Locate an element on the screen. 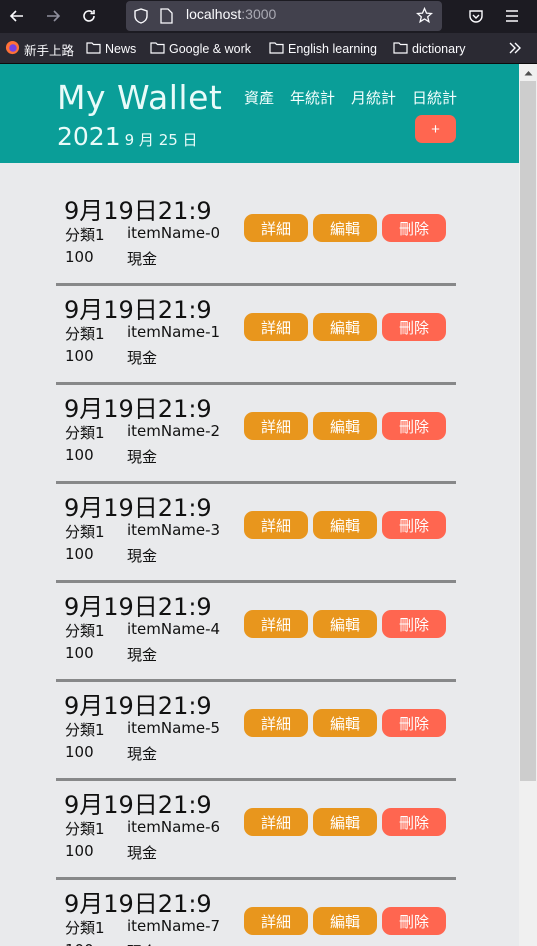 This screenshot has height=946, width=537. list-item: 9月19日21:9 分類1 itemName-2 100 現金 詳細 編輯 刪除 is located at coordinates (256, 434).